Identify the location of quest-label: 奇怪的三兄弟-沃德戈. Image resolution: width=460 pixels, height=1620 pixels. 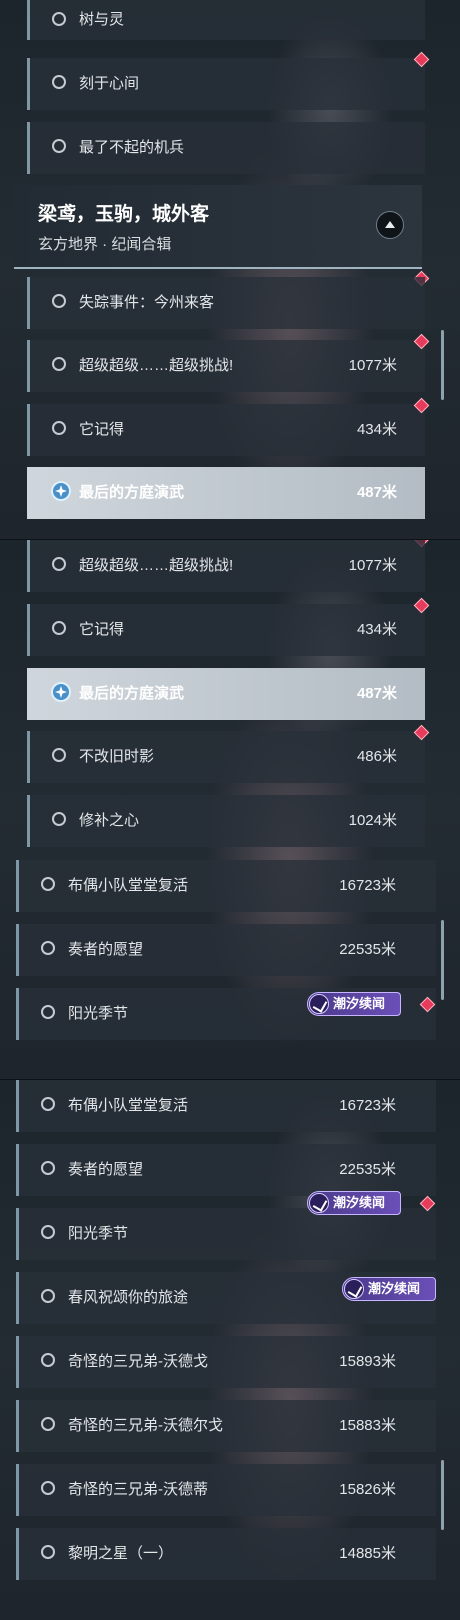
(138, 1361).